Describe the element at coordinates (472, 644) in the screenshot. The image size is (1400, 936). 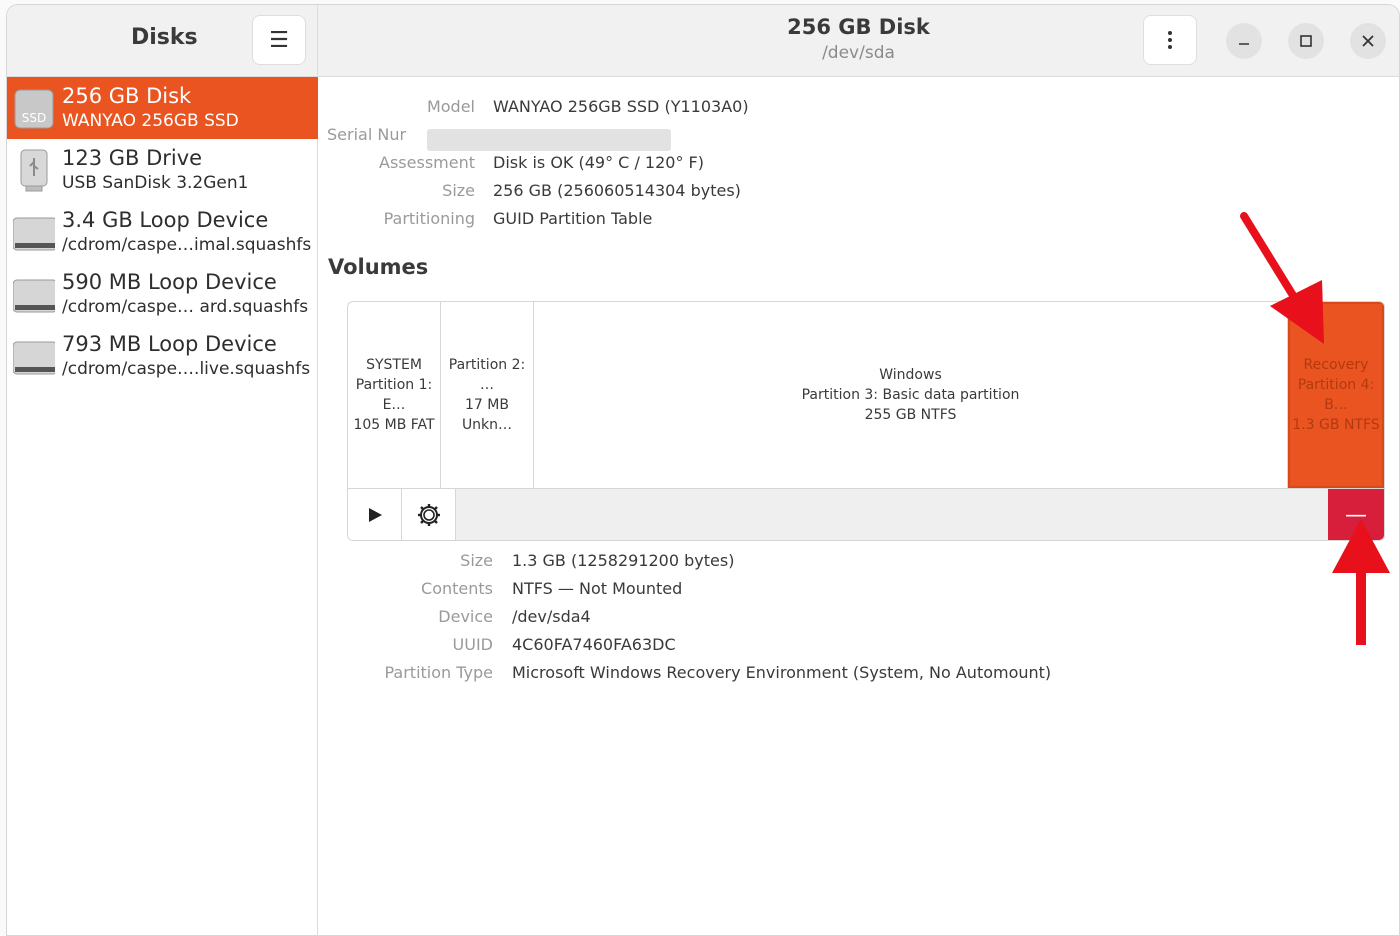
I see `uuid-label: UUID` at that location.